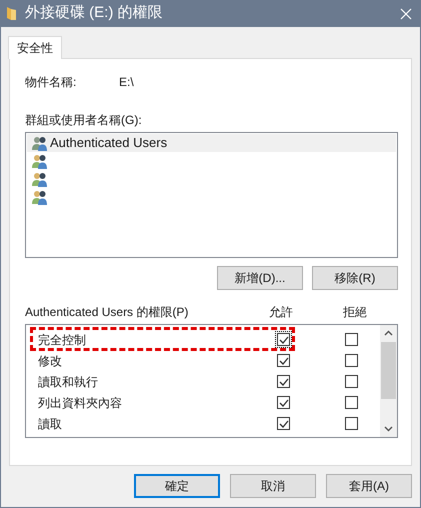 The height and width of the screenshot is (508, 421). I want to click on permissions-label: Authenticated Users 的權限(P), so click(107, 312).